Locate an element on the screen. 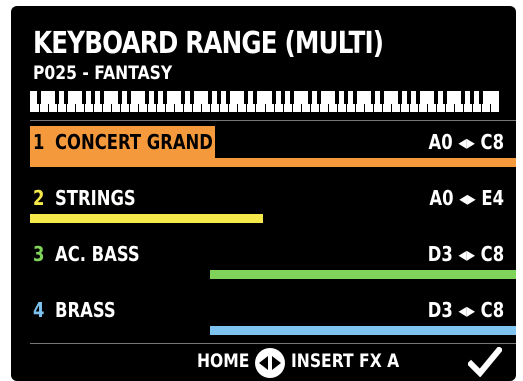  zone-name: STRINGS is located at coordinates (95, 198).